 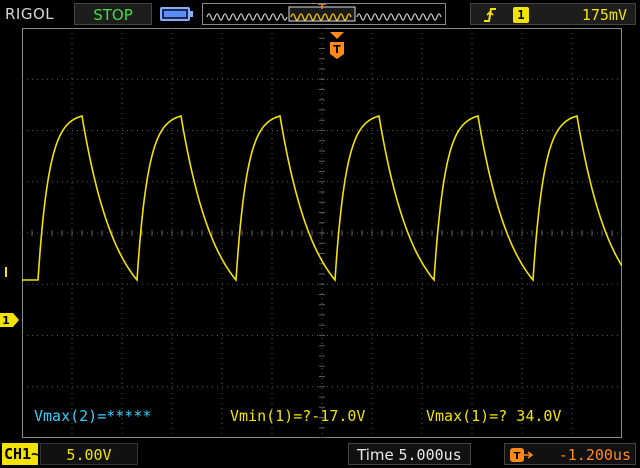 I want to click on svg-text: T, so click(x=517, y=456).